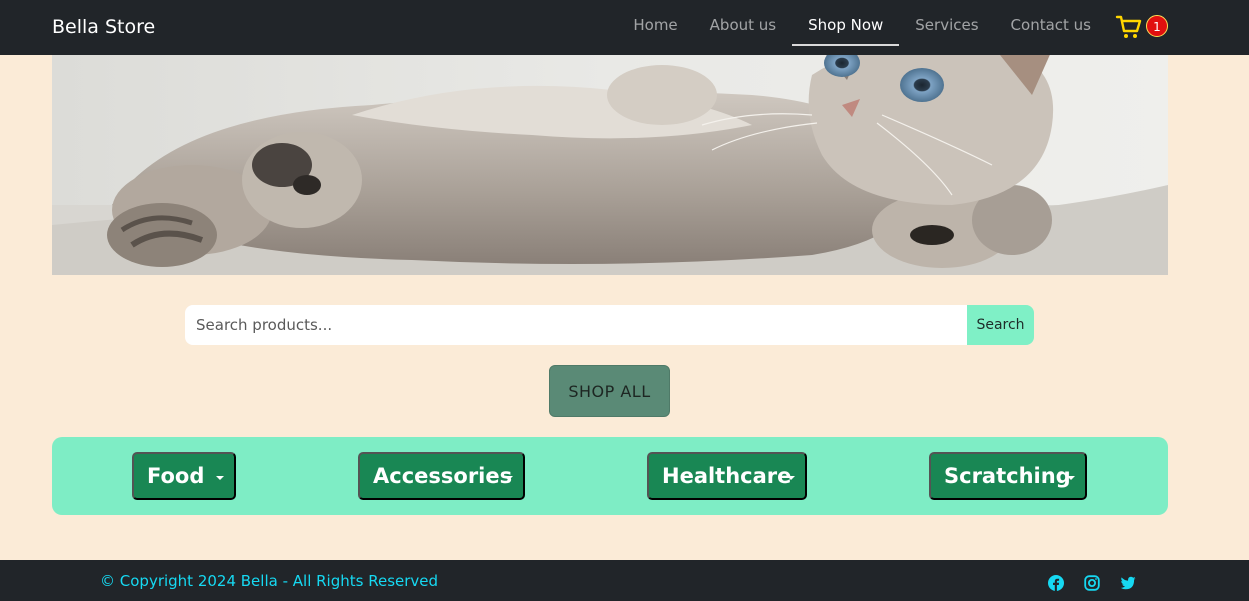 The image size is (1249, 601). What do you see at coordinates (1000, 325) in the screenshot?
I see `search-button: Search` at bounding box center [1000, 325].